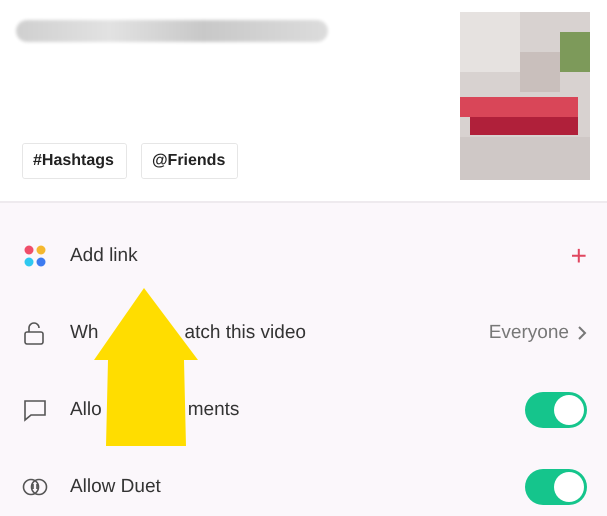 The height and width of the screenshot is (516, 607). Describe the element at coordinates (537, 333) in the screenshot. I see `privacy-value: Everyone` at that location.